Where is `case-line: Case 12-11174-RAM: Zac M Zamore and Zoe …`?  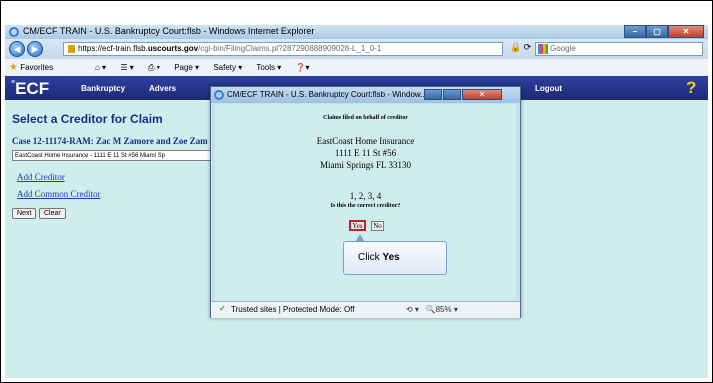 case-line: Case 12-11174-RAM: Zac M Zamore and Zoe … is located at coordinates (110, 141).